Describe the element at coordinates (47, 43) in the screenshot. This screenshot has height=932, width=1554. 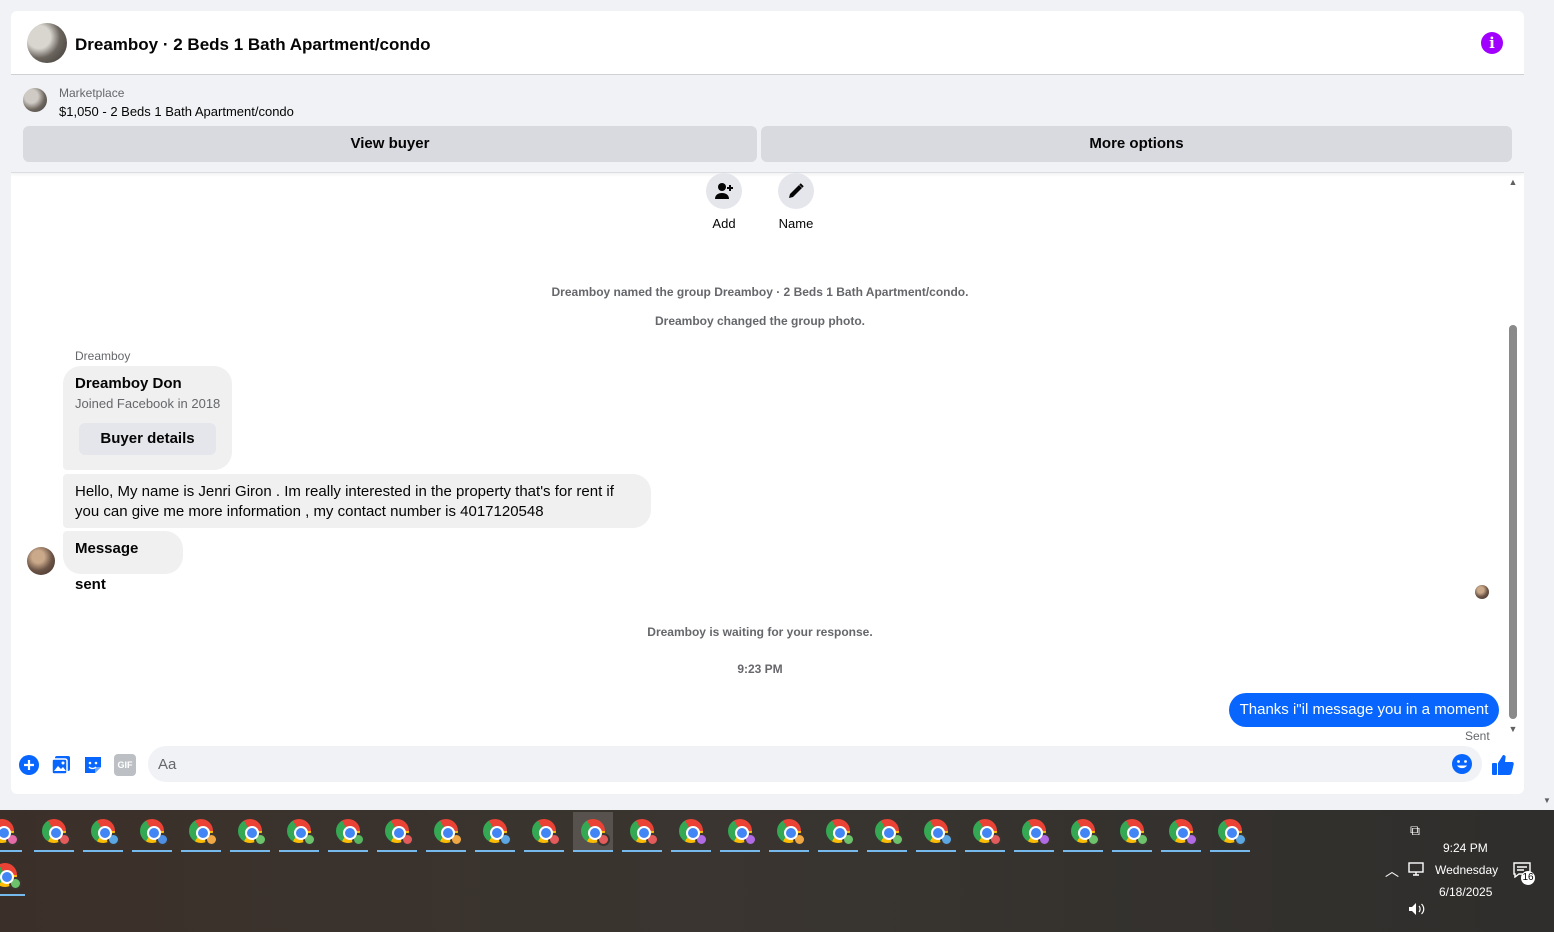
I see `group-avatar` at that location.